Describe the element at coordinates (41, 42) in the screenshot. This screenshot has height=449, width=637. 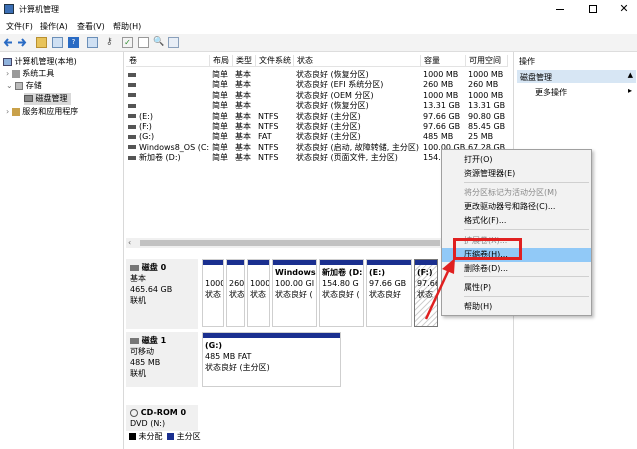
I see `folder-icon` at that location.